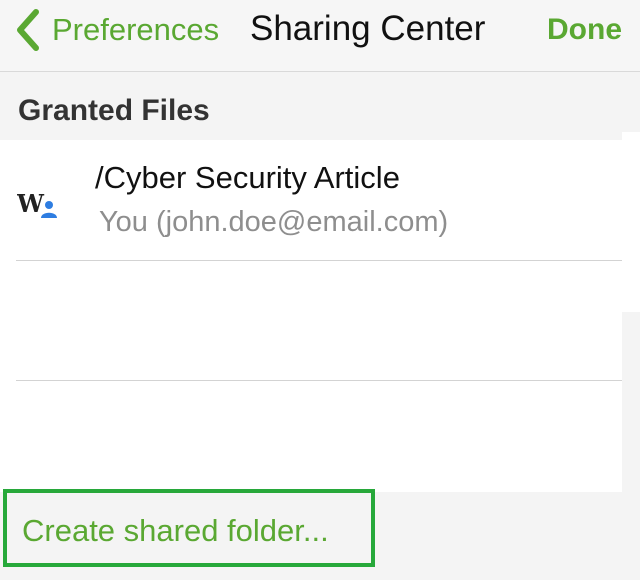 Image resolution: width=640 pixels, height=580 pixels. Describe the element at coordinates (28, 30) in the screenshot. I see `chevron-left-icon` at that location.